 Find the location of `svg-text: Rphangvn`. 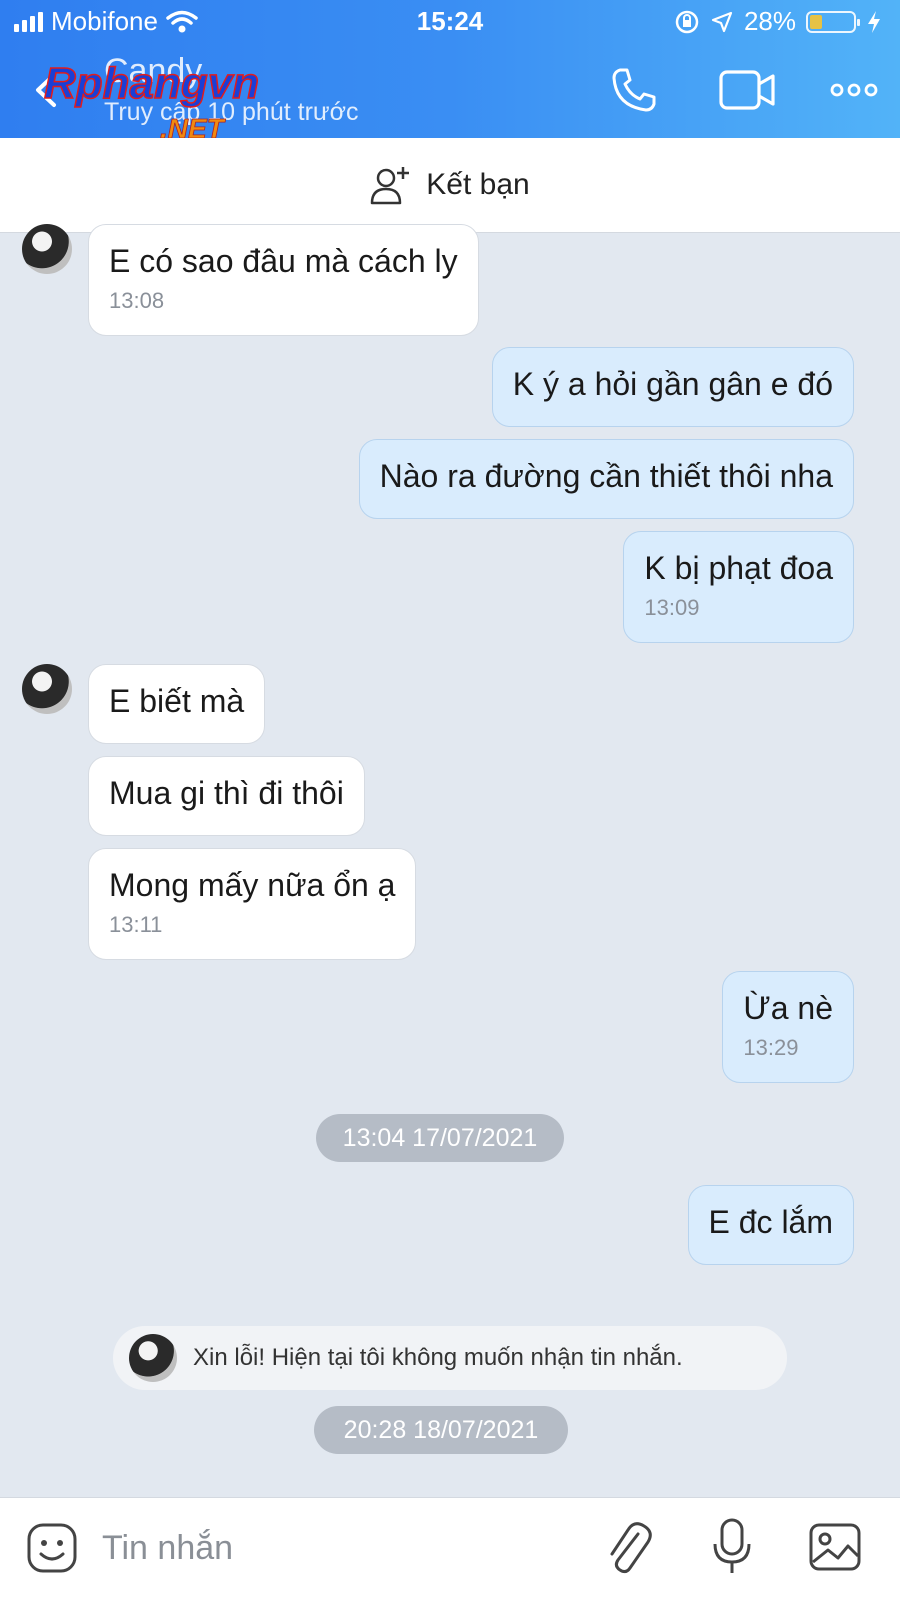

svg-text: Rphangvn is located at coordinates (151, 83).